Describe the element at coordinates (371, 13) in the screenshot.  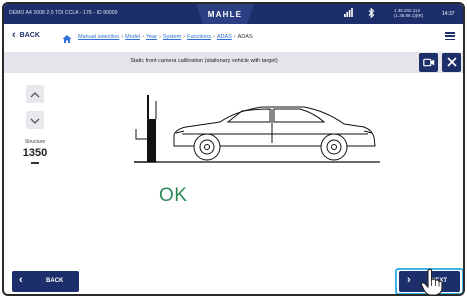
I see `bluetooth-icon` at that location.